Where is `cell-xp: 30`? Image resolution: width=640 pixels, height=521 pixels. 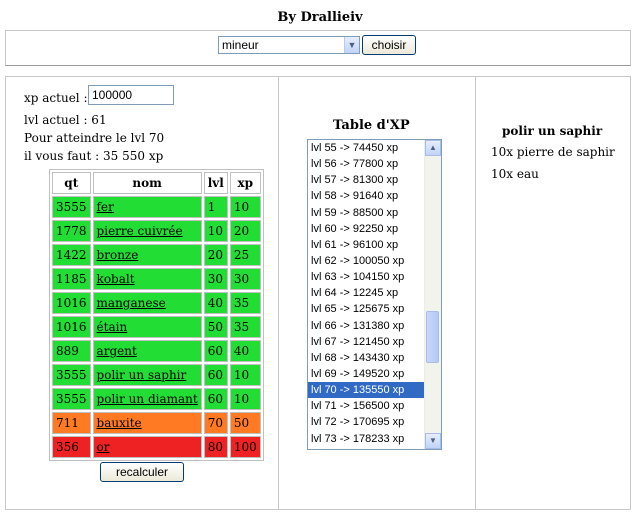 cell-xp: 30 is located at coordinates (245, 279).